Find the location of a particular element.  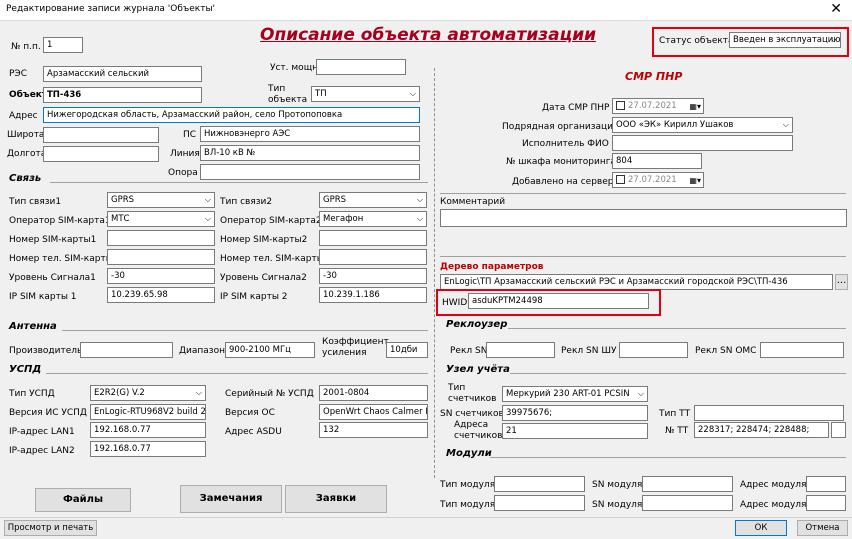

lat-field is located at coordinates (101, 135).